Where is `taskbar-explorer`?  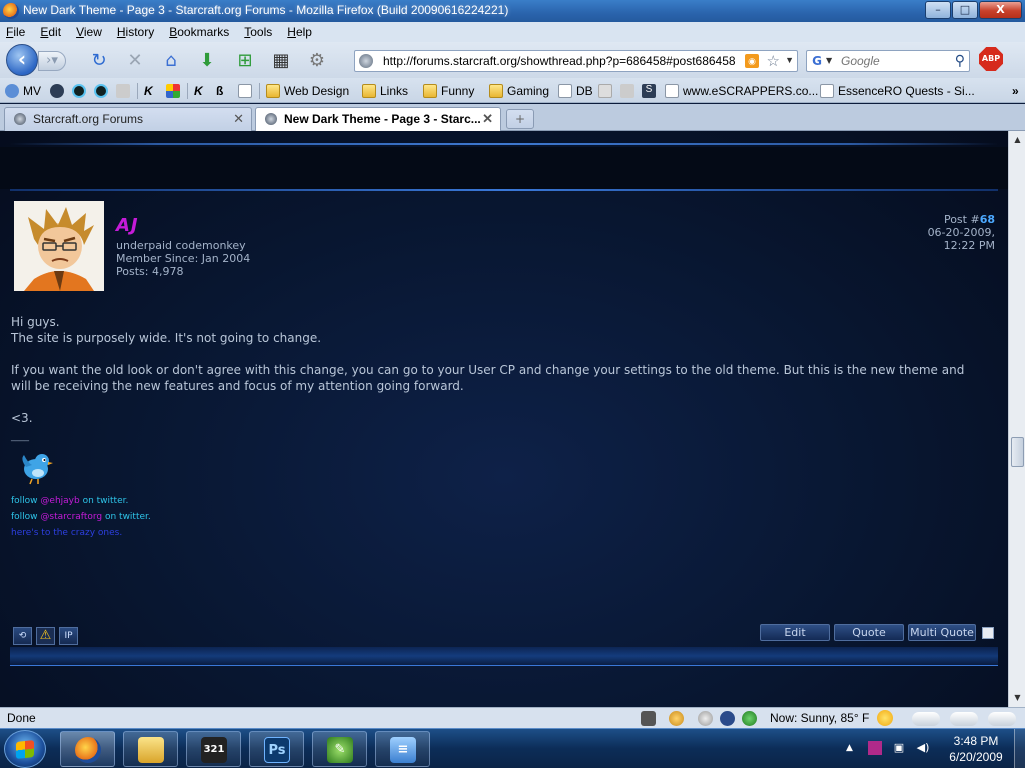
taskbar-explorer is located at coordinates (150, 749).